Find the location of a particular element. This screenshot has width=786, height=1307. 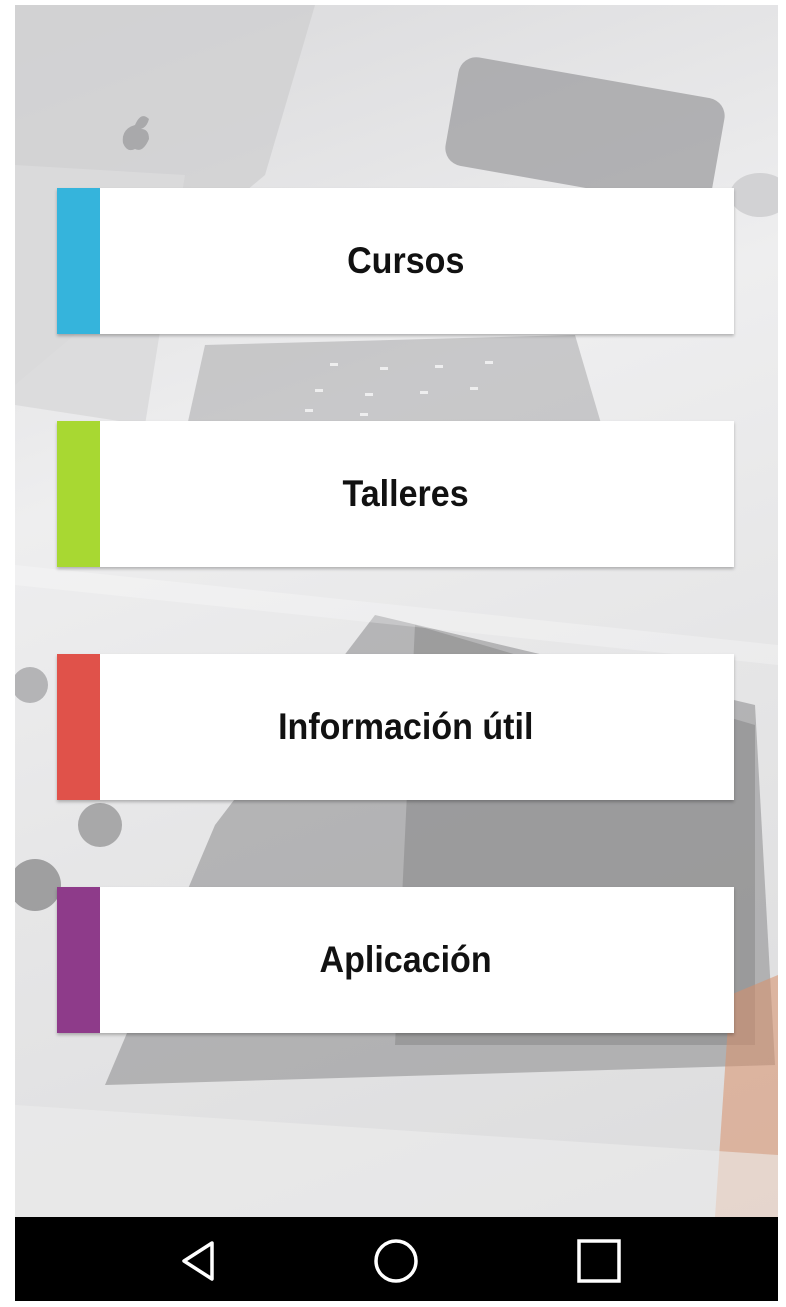

menu-button-aplicacion: Aplicación is located at coordinates (395, 960).